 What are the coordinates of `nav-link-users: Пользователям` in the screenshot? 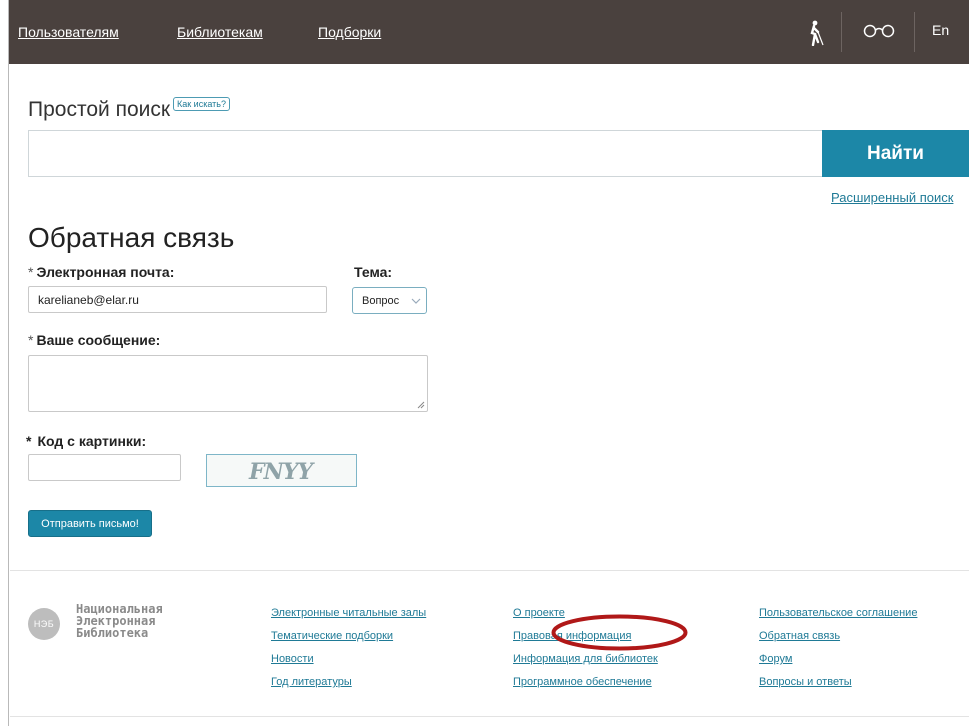 It's located at (68, 32).